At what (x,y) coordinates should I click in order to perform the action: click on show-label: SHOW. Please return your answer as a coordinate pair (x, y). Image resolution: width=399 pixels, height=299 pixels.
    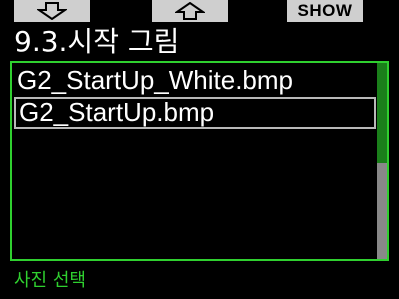
    Looking at the image, I should click on (325, 10).